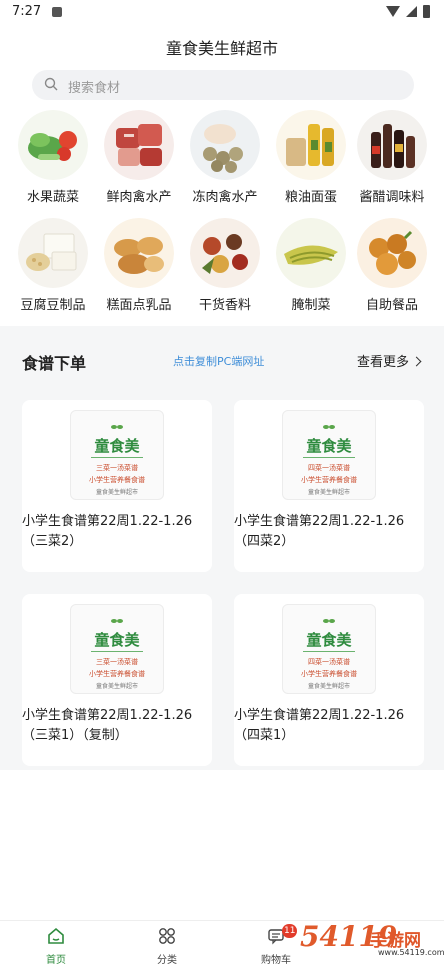  What do you see at coordinates (225, 253) in the screenshot?
I see `spice-image` at bounding box center [225, 253].